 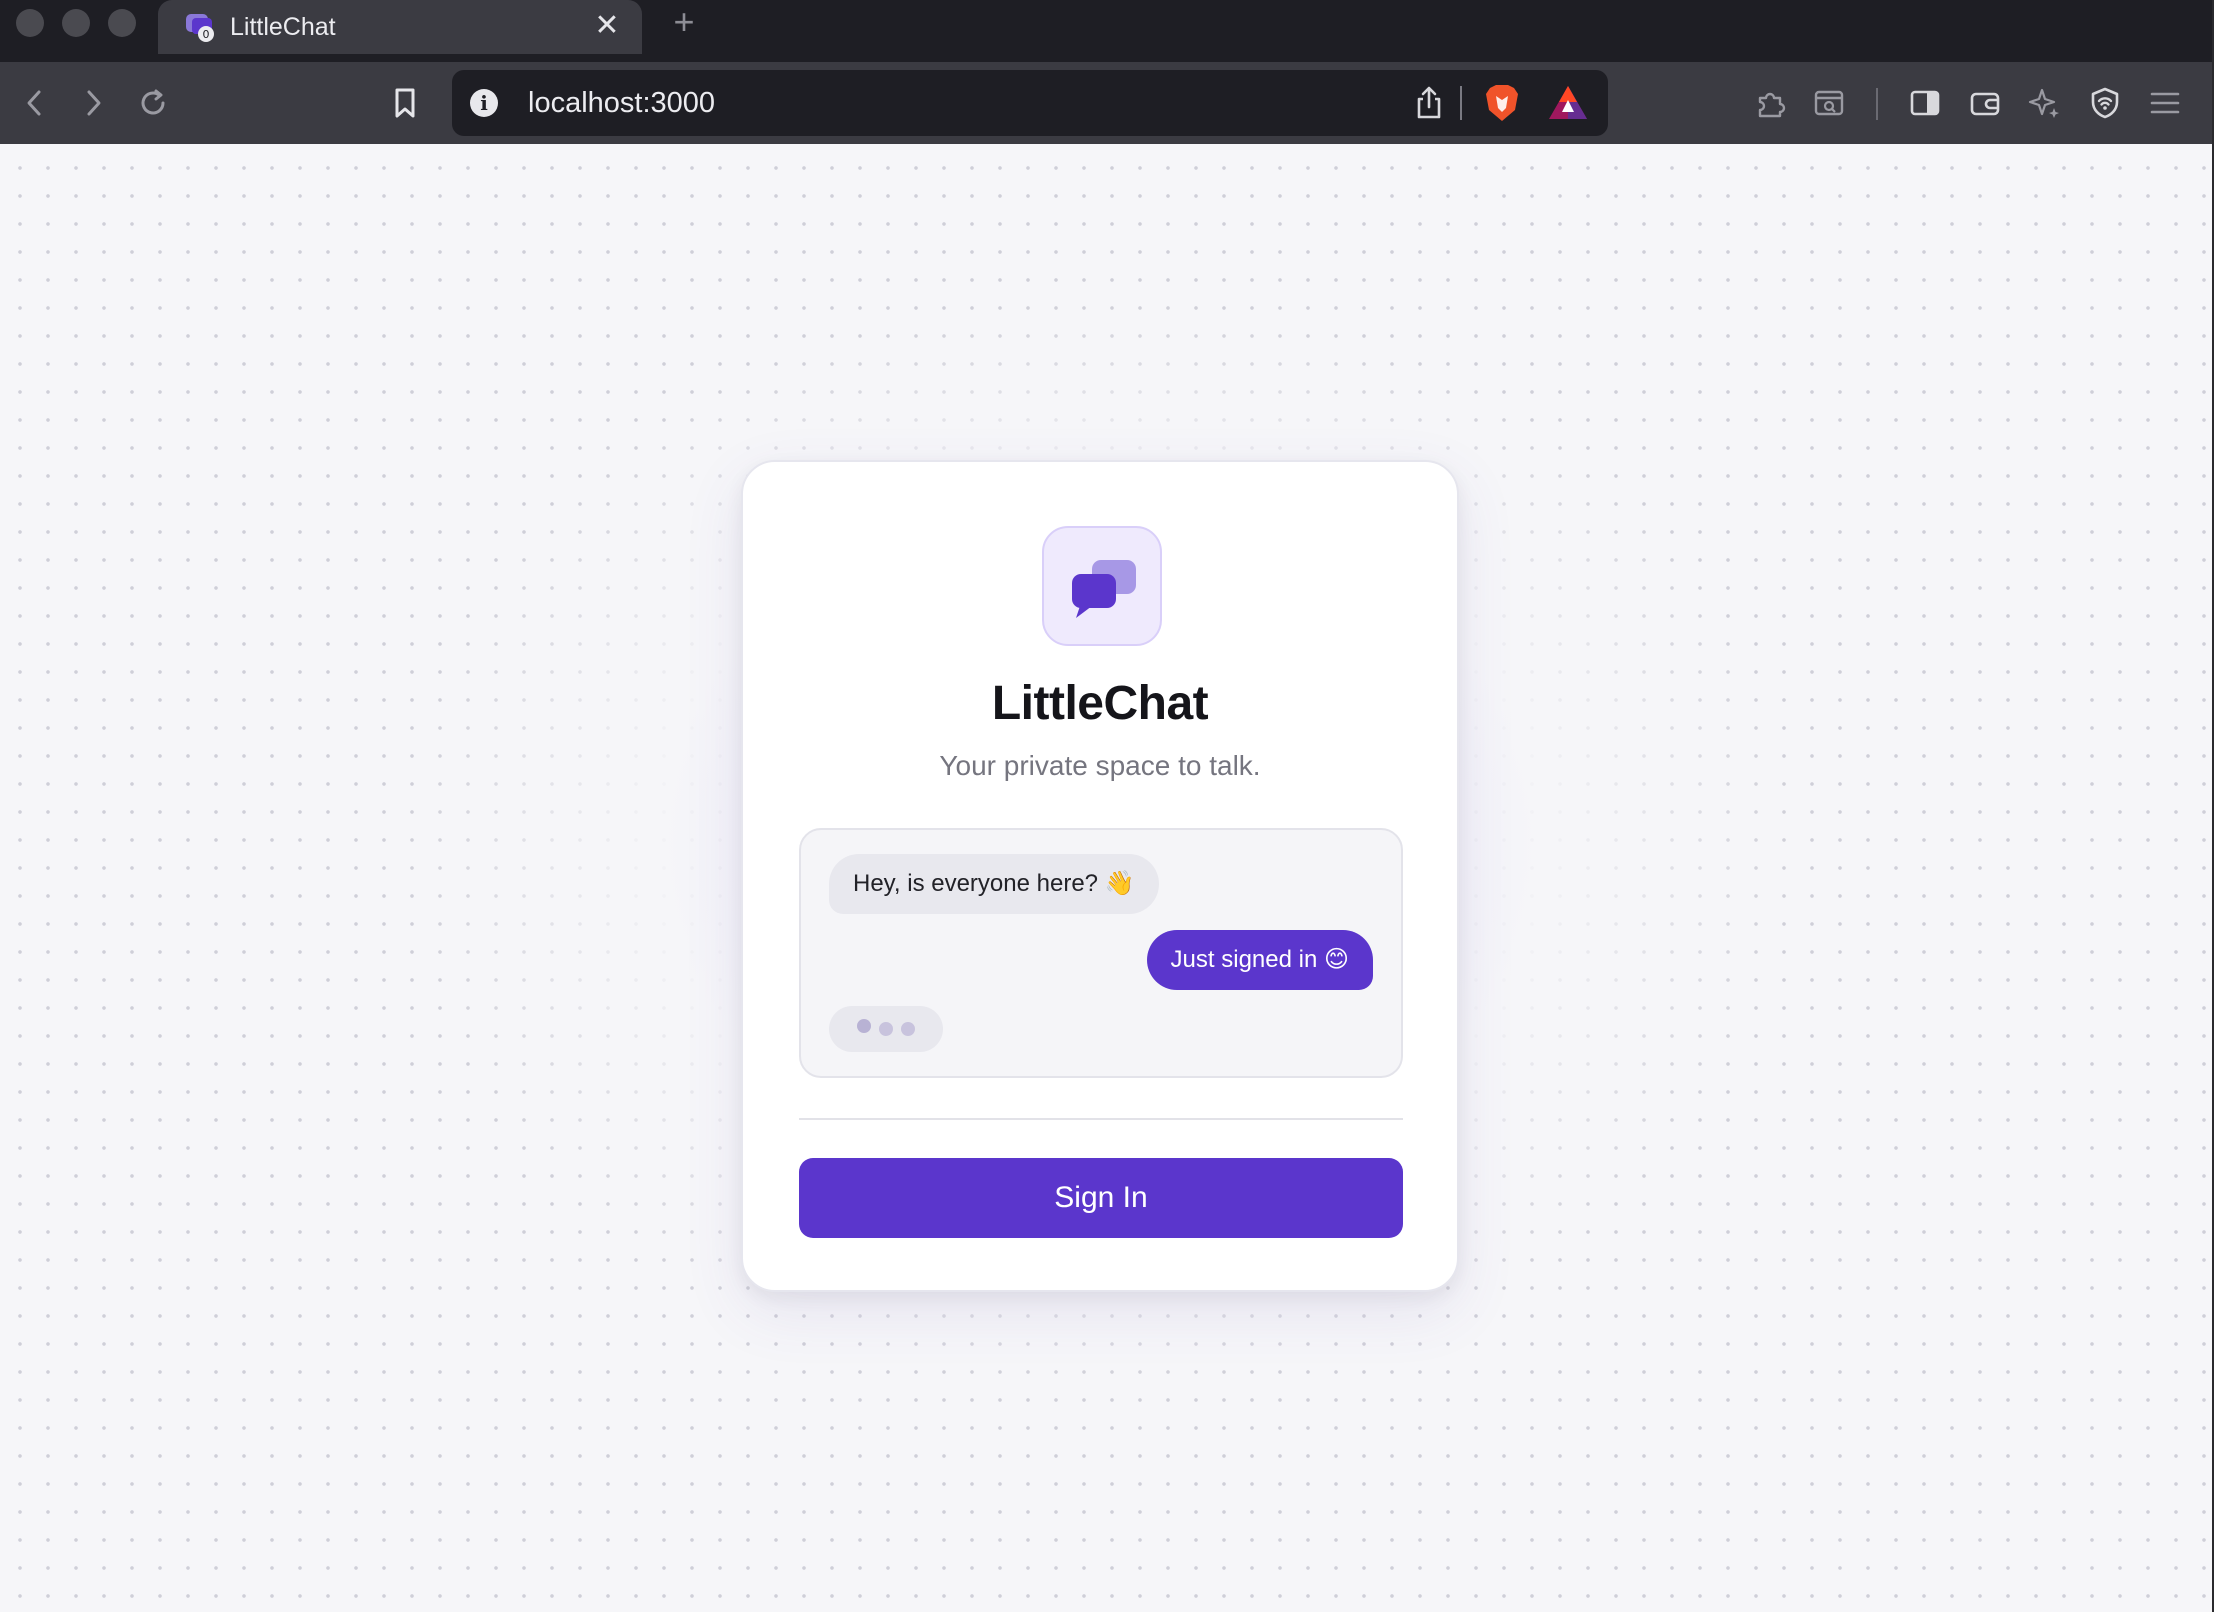 I want to click on plus-icon: +, so click(x=684, y=22).